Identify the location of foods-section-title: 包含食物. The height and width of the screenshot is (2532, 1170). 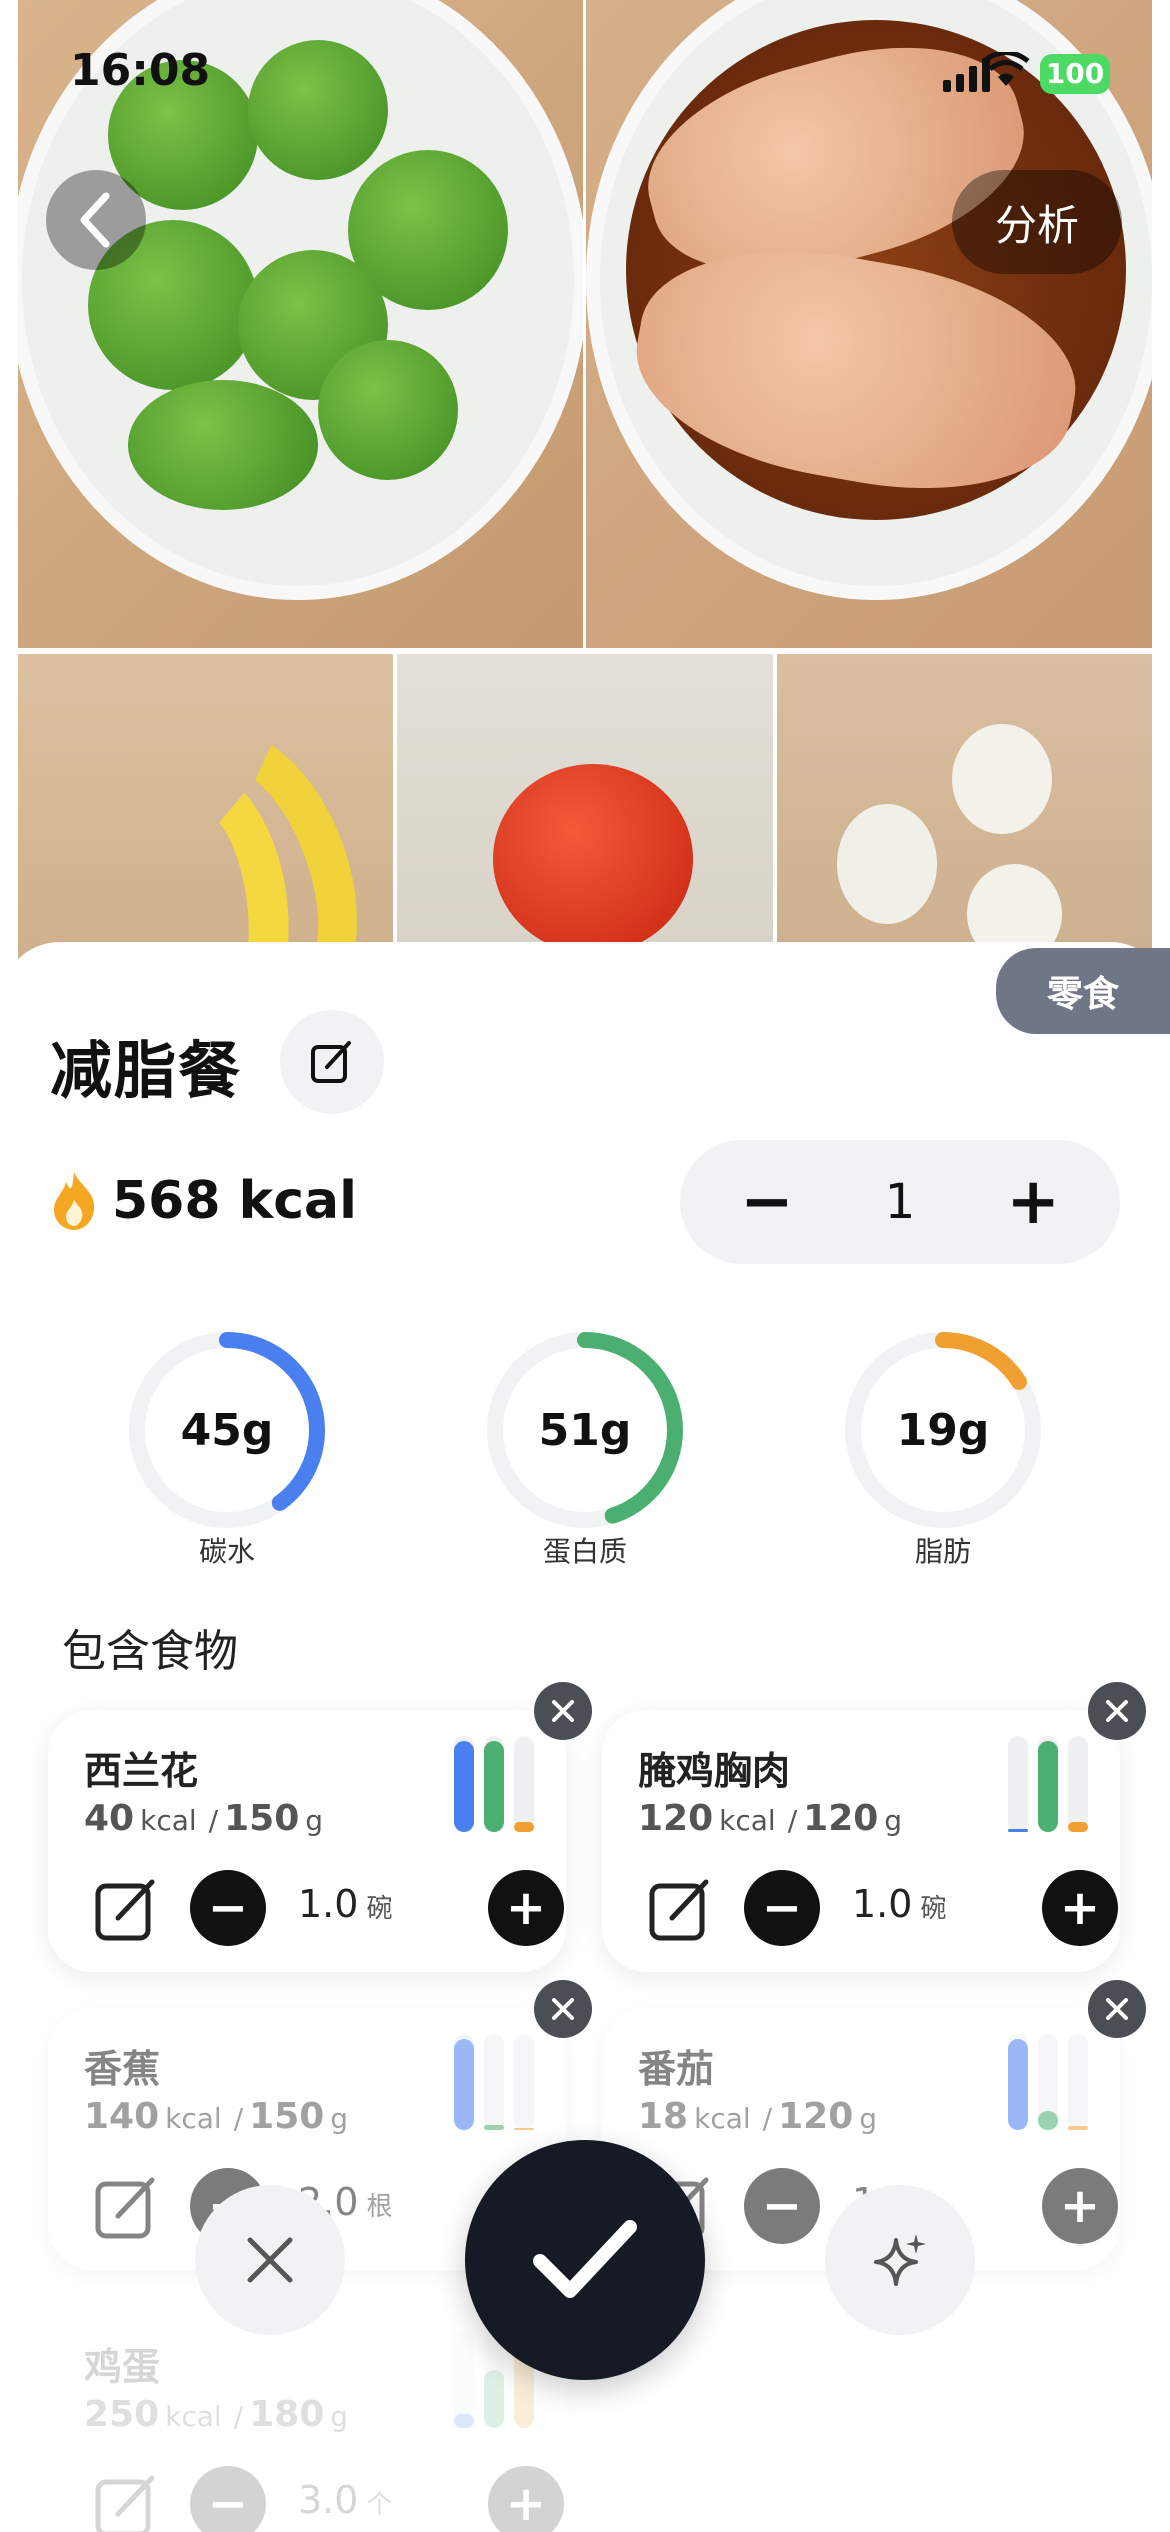
(150, 1651).